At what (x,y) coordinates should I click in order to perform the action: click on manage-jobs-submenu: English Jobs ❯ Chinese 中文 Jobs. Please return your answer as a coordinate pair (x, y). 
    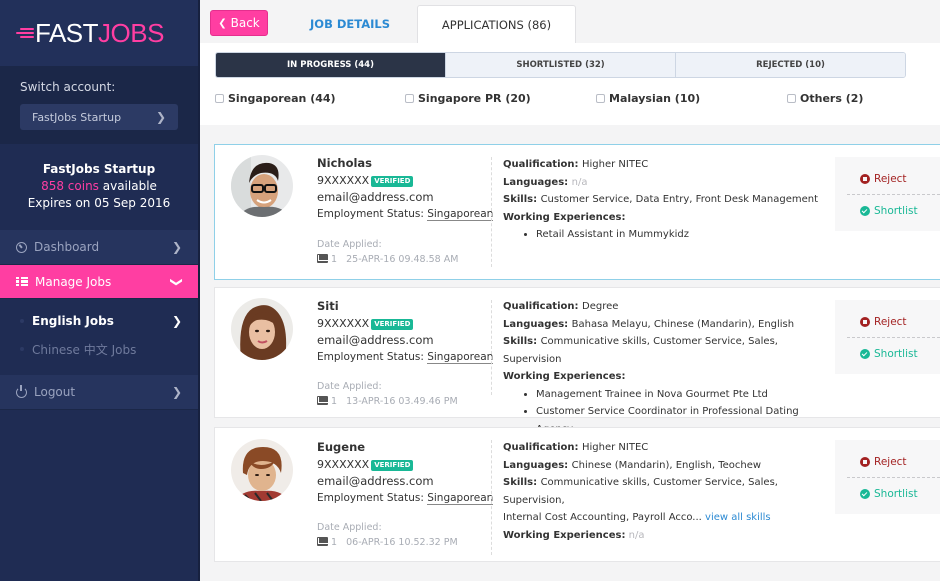
    Looking at the image, I should click on (99, 337).